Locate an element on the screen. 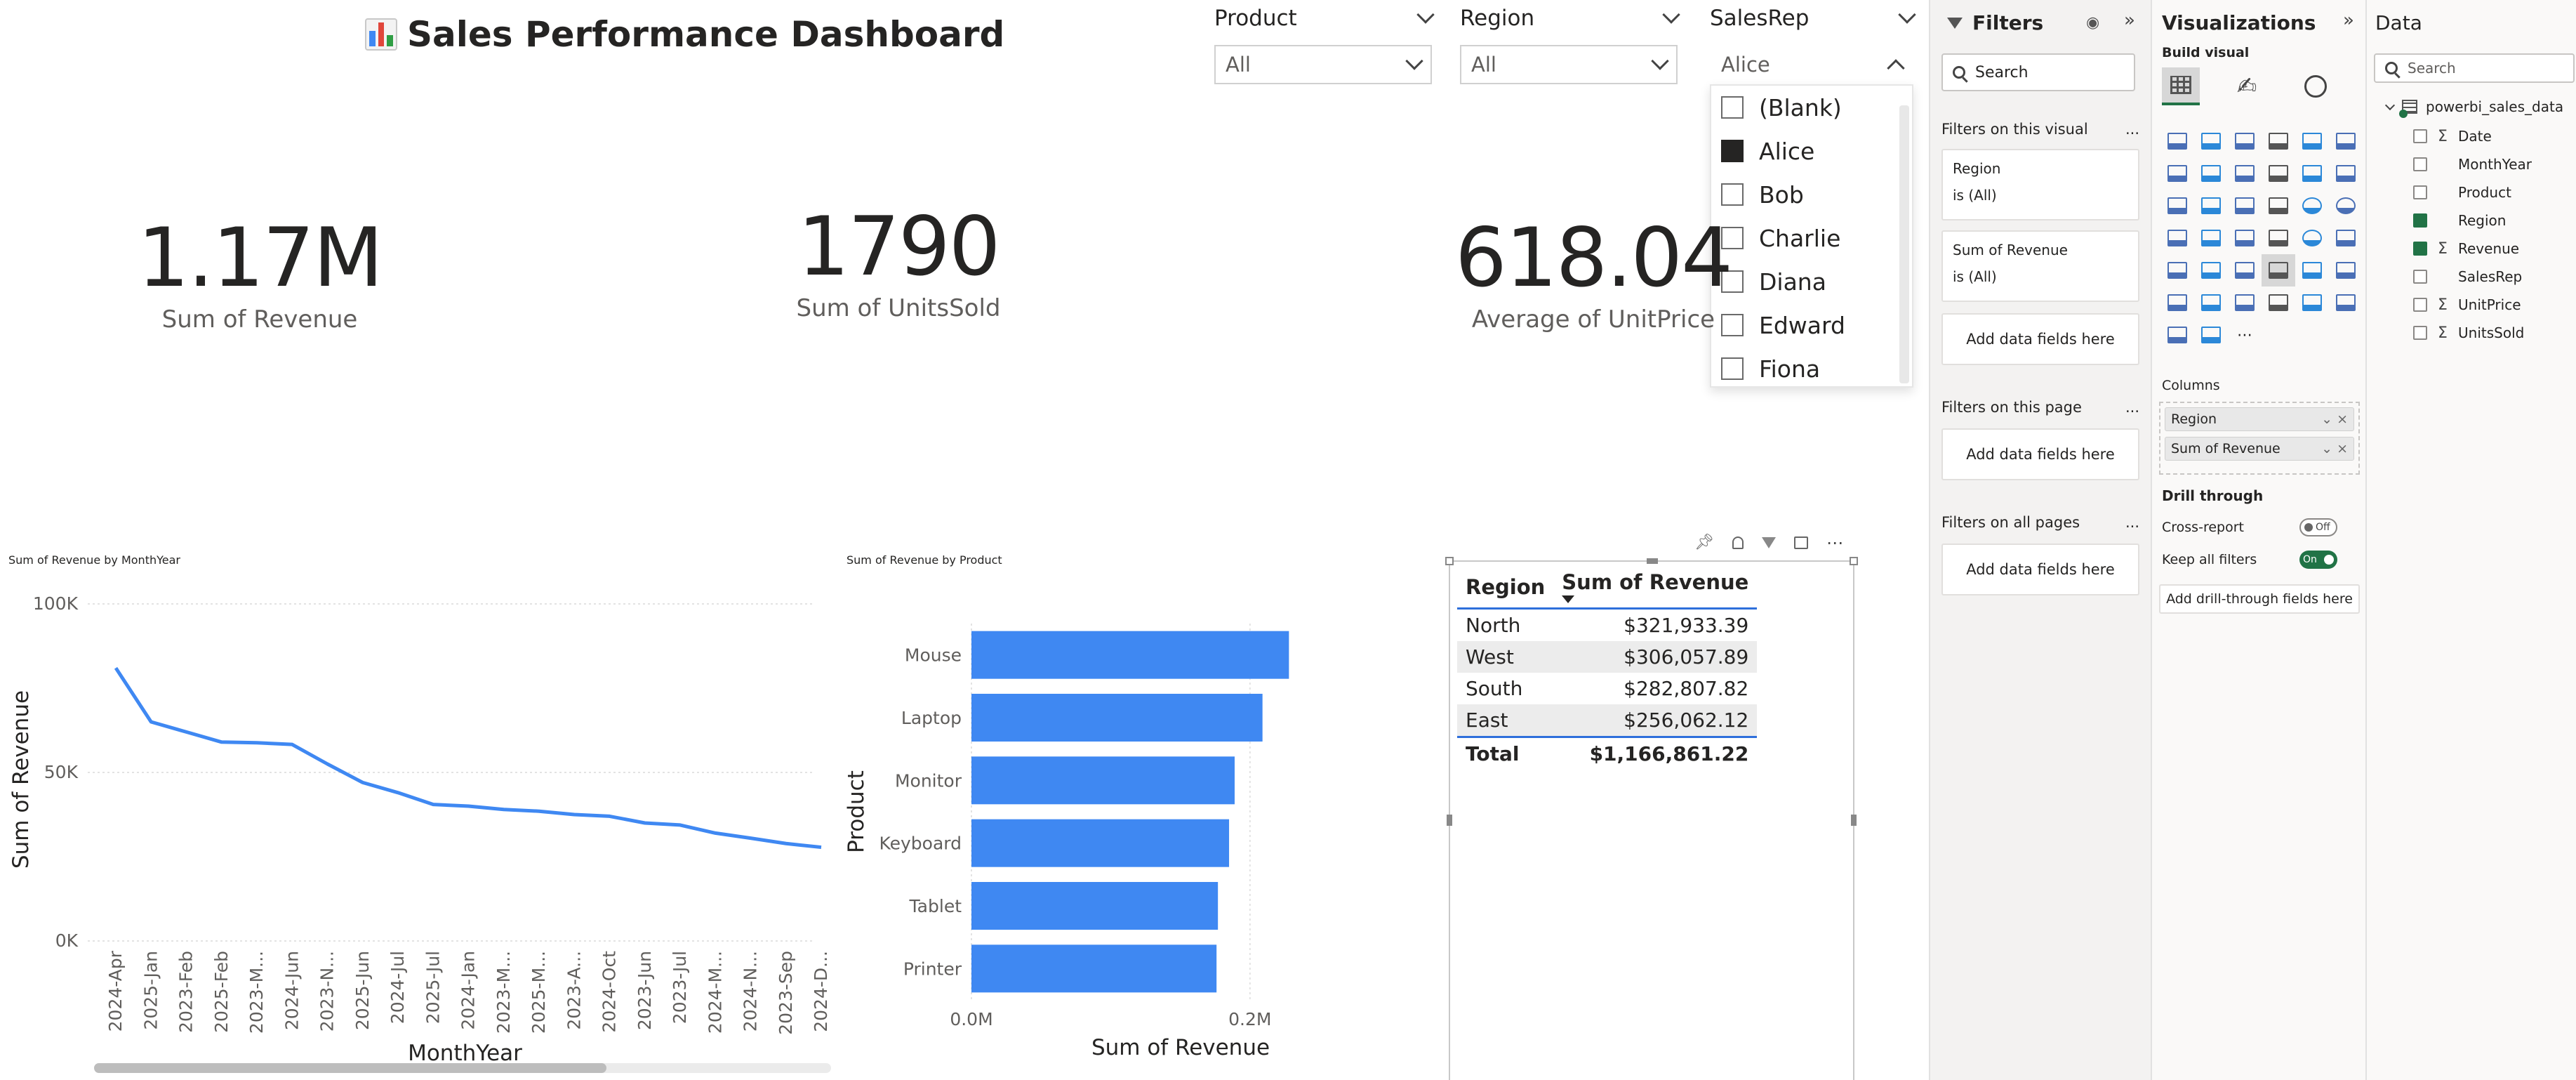 The height and width of the screenshot is (1080, 2576). 100-bar-icon is located at coordinates (2312, 141).